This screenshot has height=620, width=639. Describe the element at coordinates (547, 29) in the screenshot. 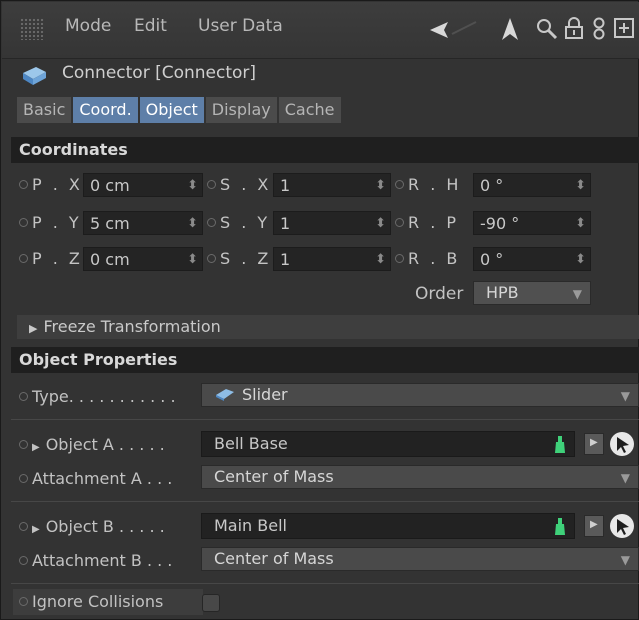

I see `search-icon` at that location.